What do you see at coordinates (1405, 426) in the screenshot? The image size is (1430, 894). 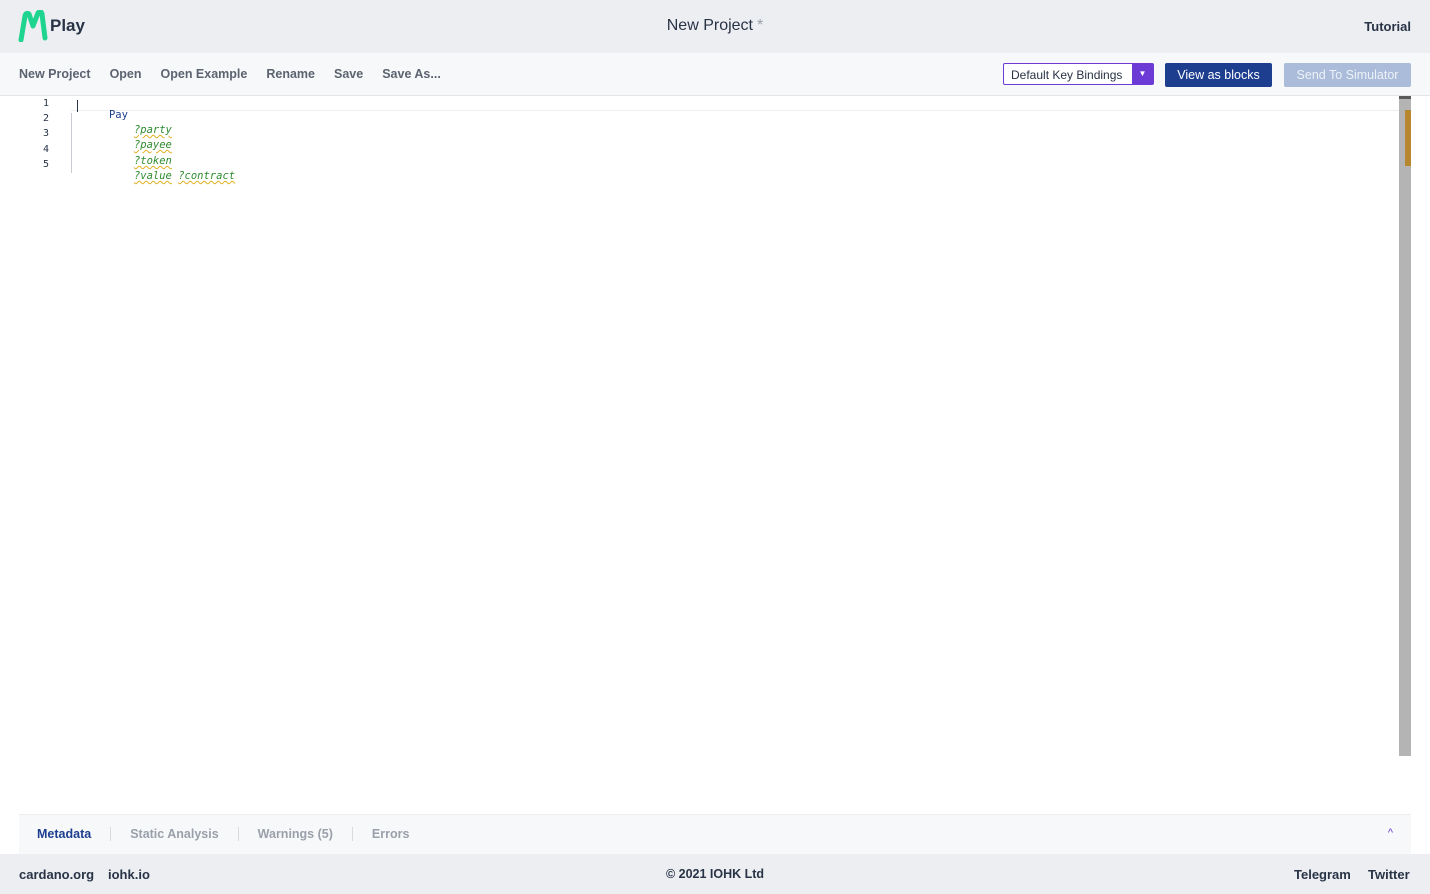 I see `editor-scrollbar` at bounding box center [1405, 426].